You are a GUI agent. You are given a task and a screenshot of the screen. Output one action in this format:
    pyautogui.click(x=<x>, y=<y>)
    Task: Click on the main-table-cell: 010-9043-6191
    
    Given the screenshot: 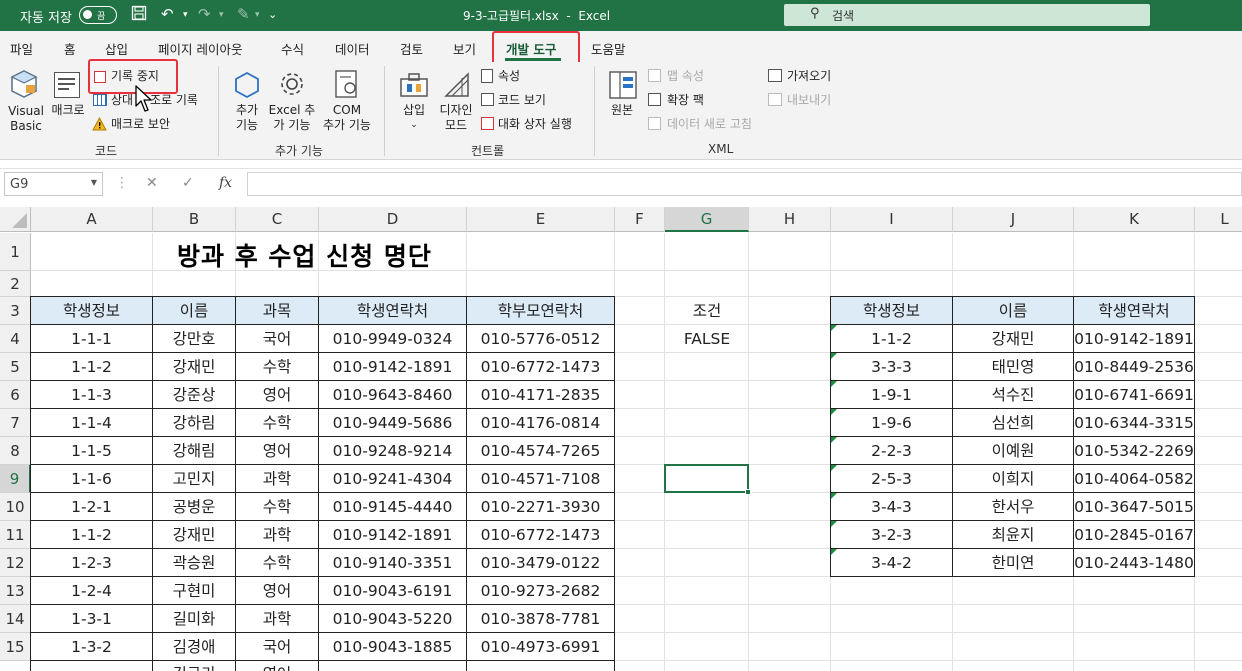 What is the action you would take?
    pyautogui.click(x=392, y=590)
    